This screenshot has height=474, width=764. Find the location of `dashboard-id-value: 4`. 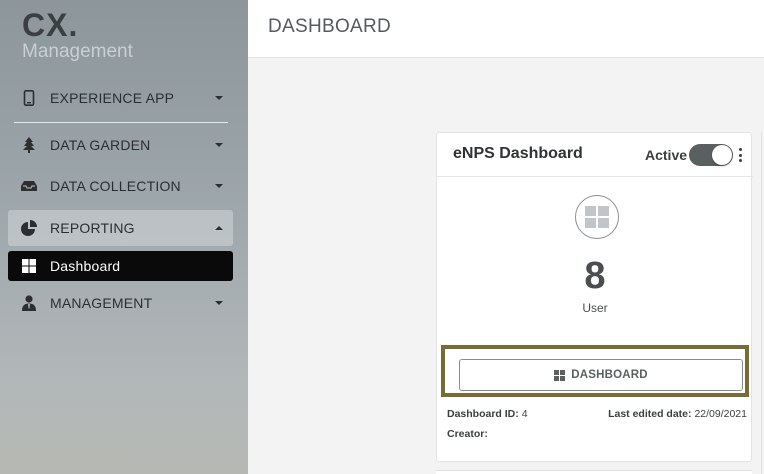

dashboard-id-value: 4 is located at coordinates (524, 414).